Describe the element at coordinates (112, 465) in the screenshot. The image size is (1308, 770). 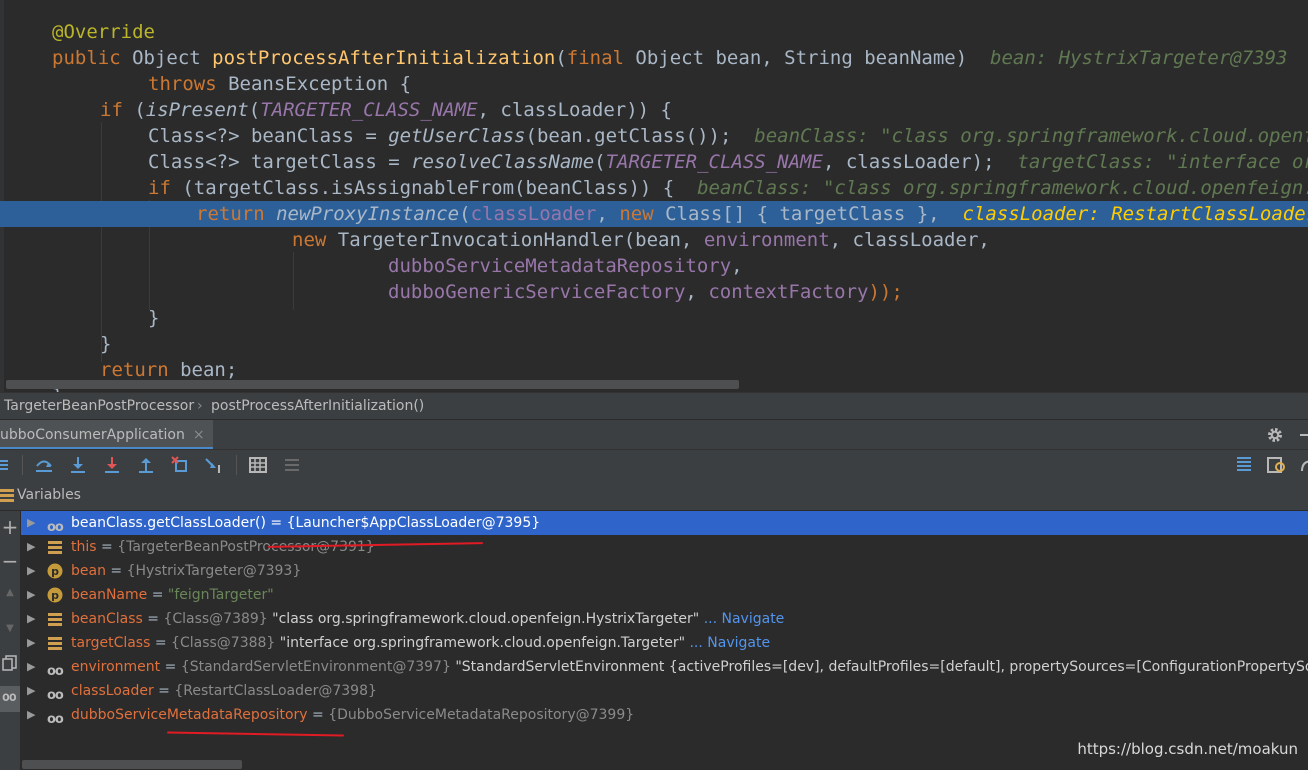
I see `force-step-into-icon` at that location.